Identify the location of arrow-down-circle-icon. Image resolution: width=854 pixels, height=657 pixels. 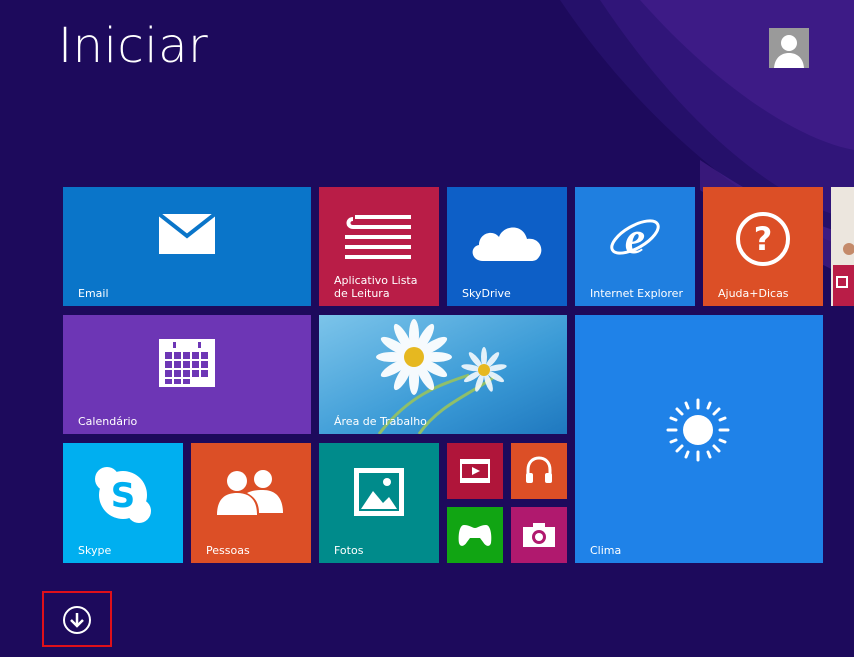
(77, 620).